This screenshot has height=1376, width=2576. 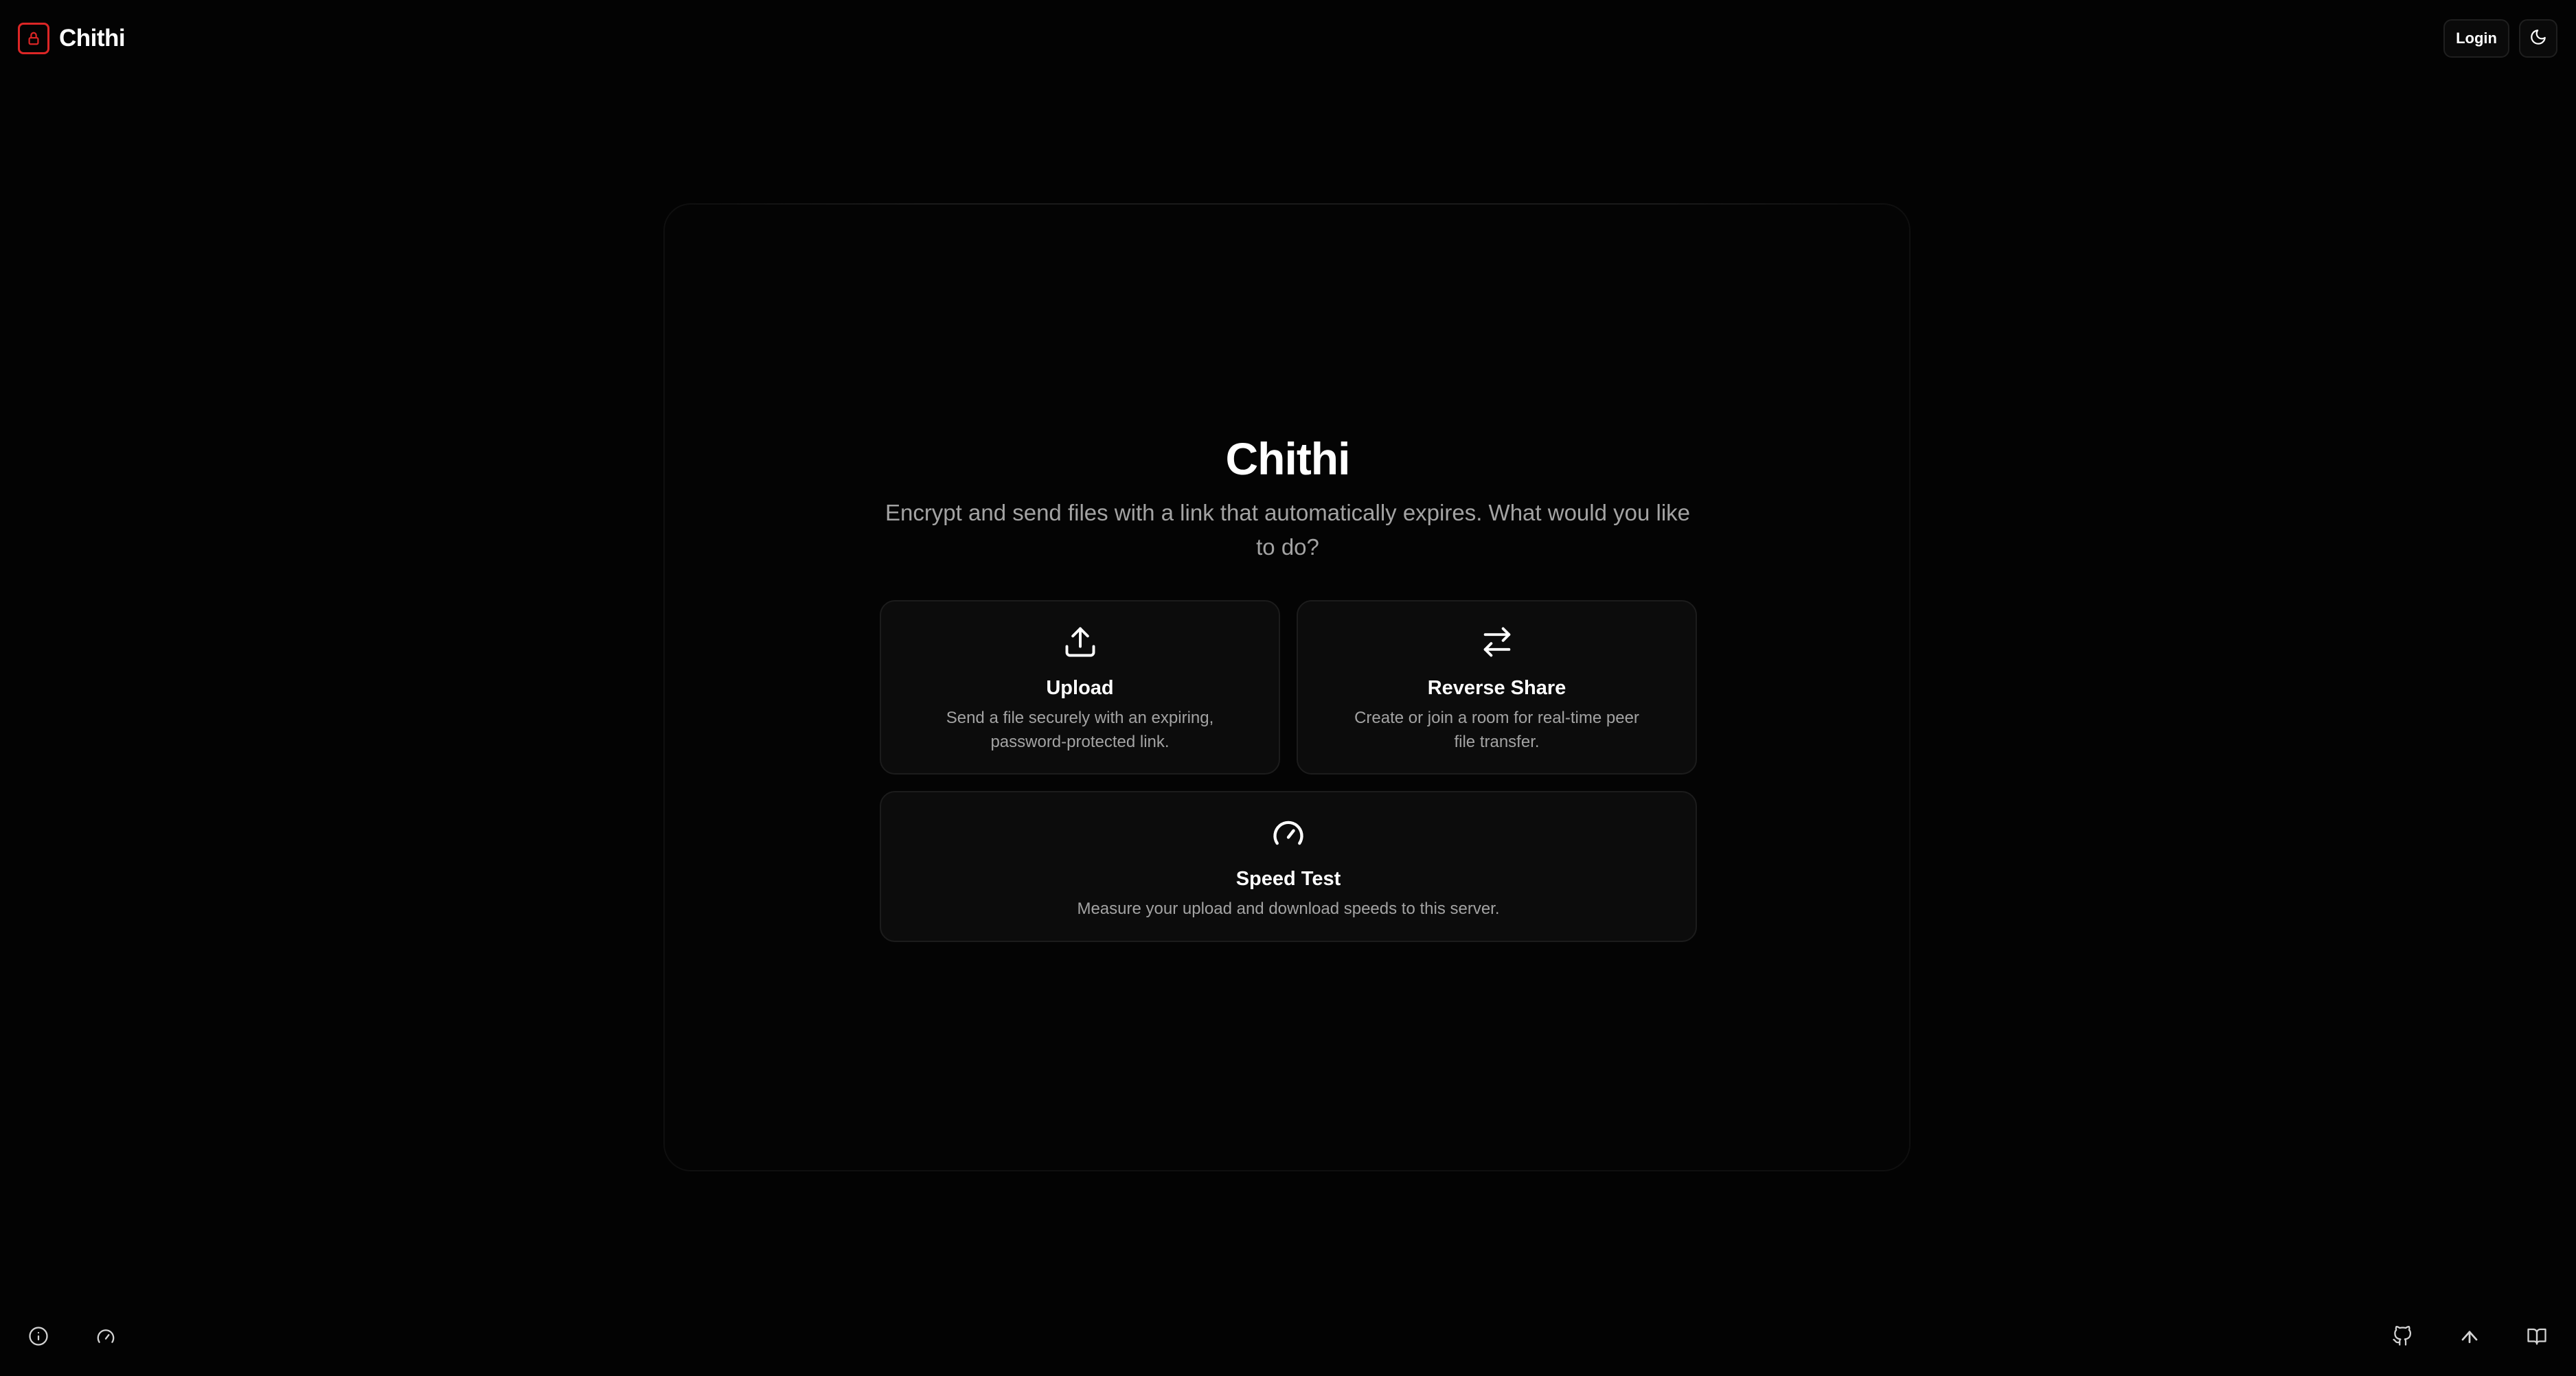 I want to click on info-button, so click(x=38, y=1337).